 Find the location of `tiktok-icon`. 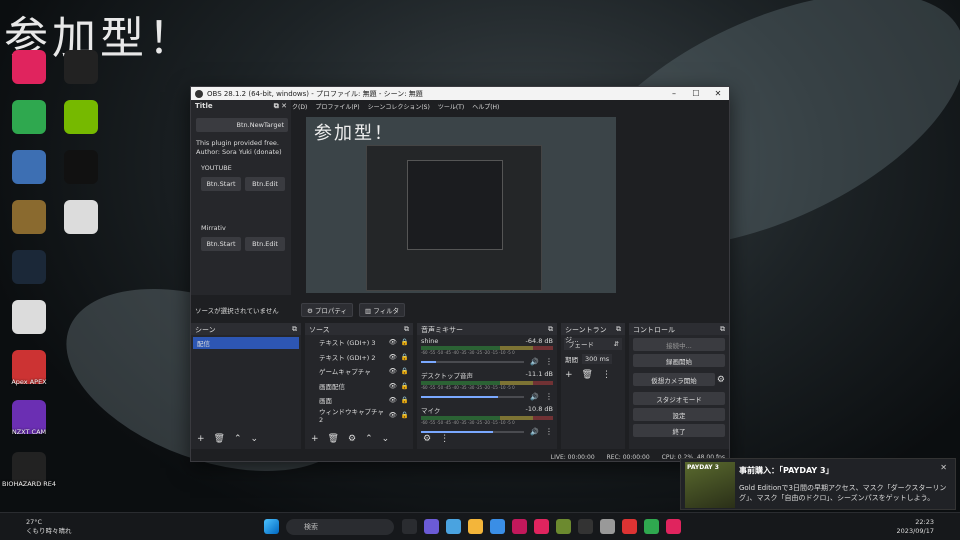

tiktok-icon is located at coordinates (673, 526).